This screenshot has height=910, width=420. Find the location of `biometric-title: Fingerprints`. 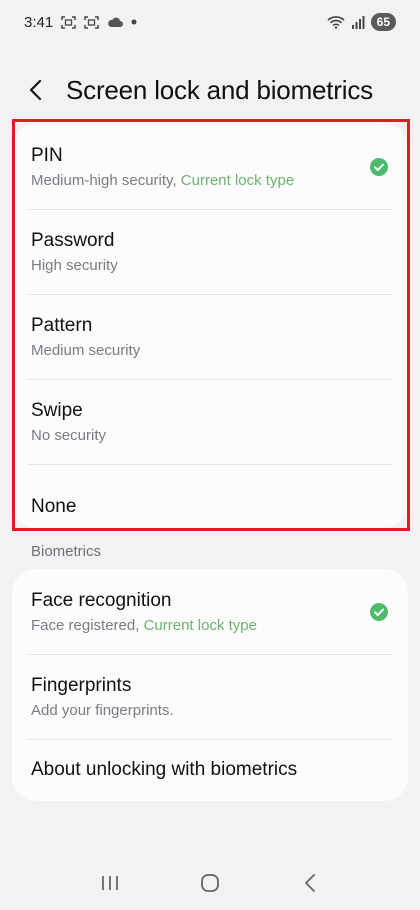

biometric-title: Fingerprints is located at coordinates (81, 685).